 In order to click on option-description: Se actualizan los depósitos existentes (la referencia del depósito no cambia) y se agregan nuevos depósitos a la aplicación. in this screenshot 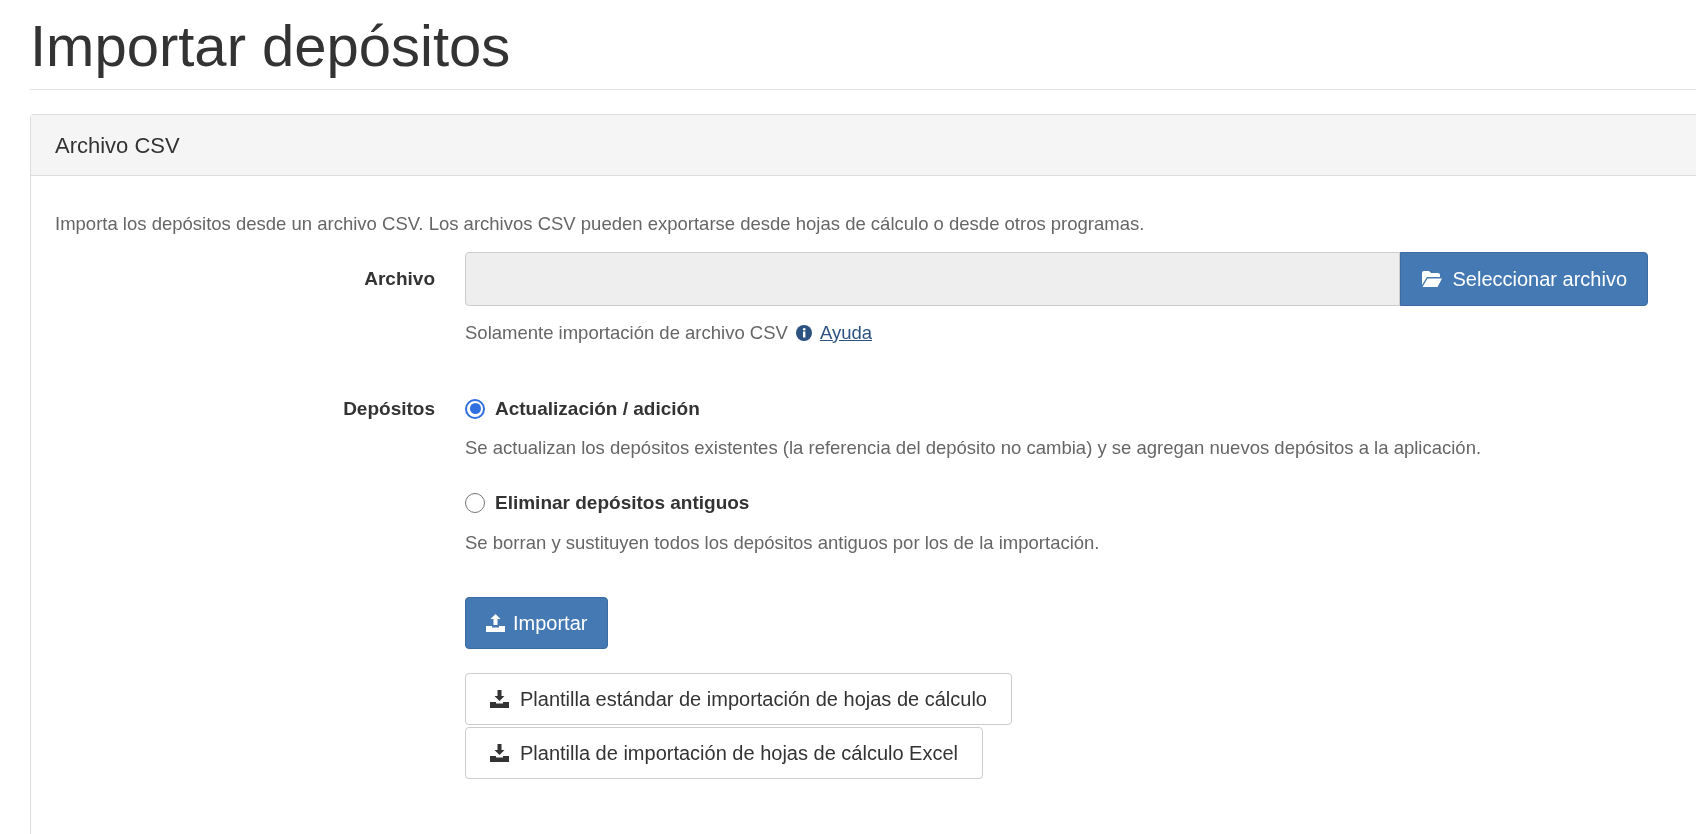, I will do `click(974, 448)`.